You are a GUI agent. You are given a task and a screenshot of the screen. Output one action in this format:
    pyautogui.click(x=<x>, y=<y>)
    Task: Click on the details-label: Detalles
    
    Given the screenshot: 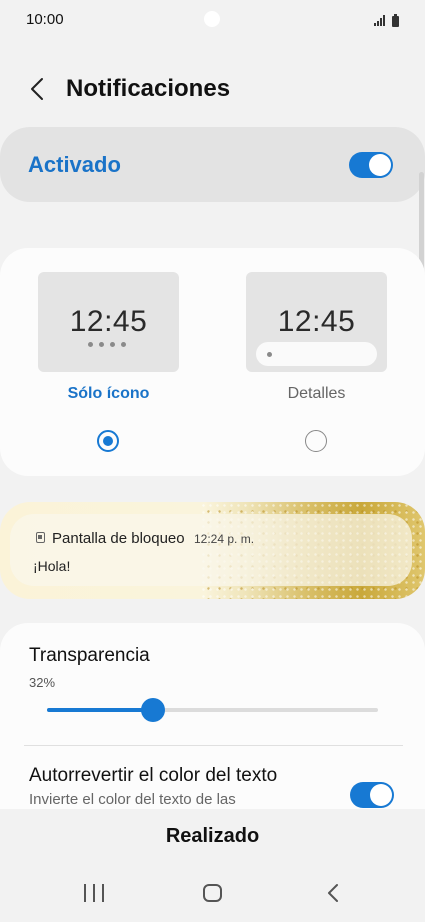 What is the action you would take?
    pyautogui.click(x=316, y=394)
    